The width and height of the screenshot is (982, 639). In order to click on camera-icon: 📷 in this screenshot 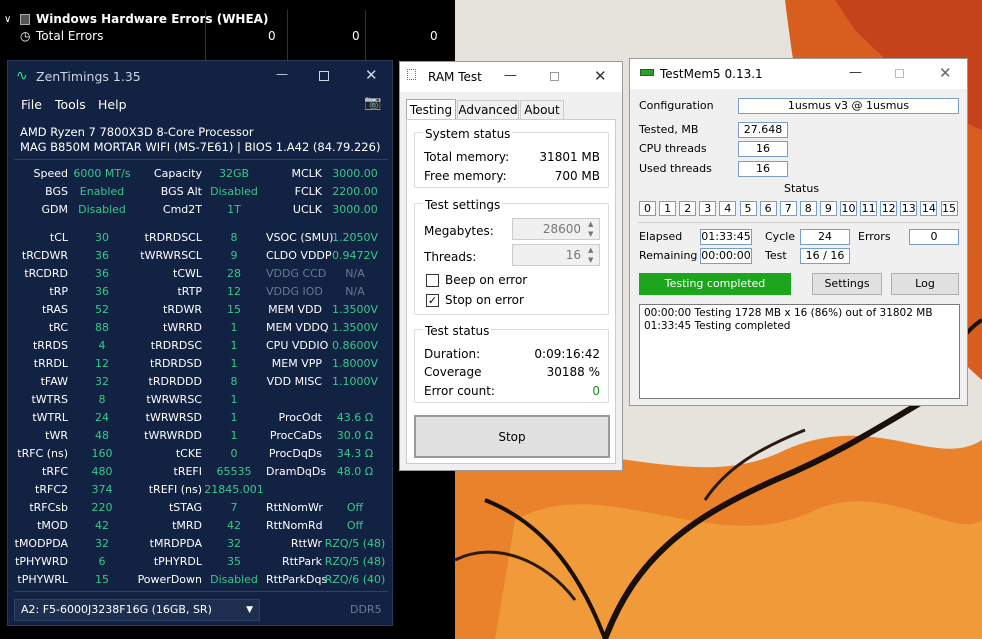, I will do `click(372, 103)`.